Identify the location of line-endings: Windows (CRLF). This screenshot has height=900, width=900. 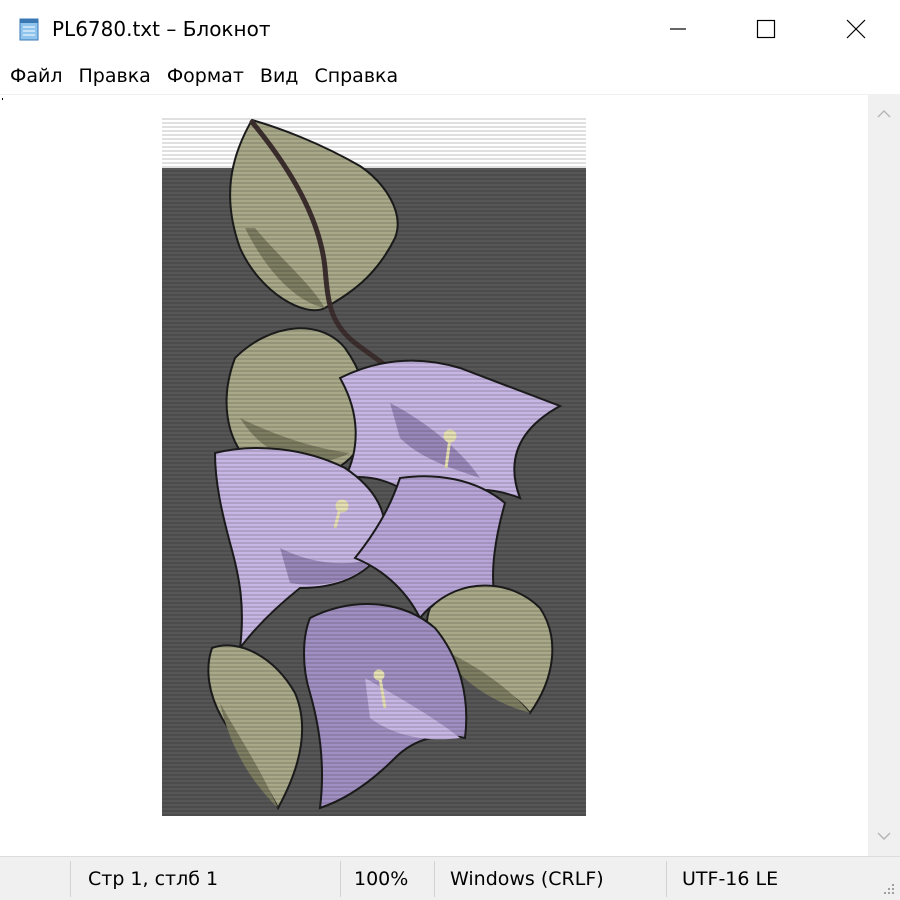
(527, 879).